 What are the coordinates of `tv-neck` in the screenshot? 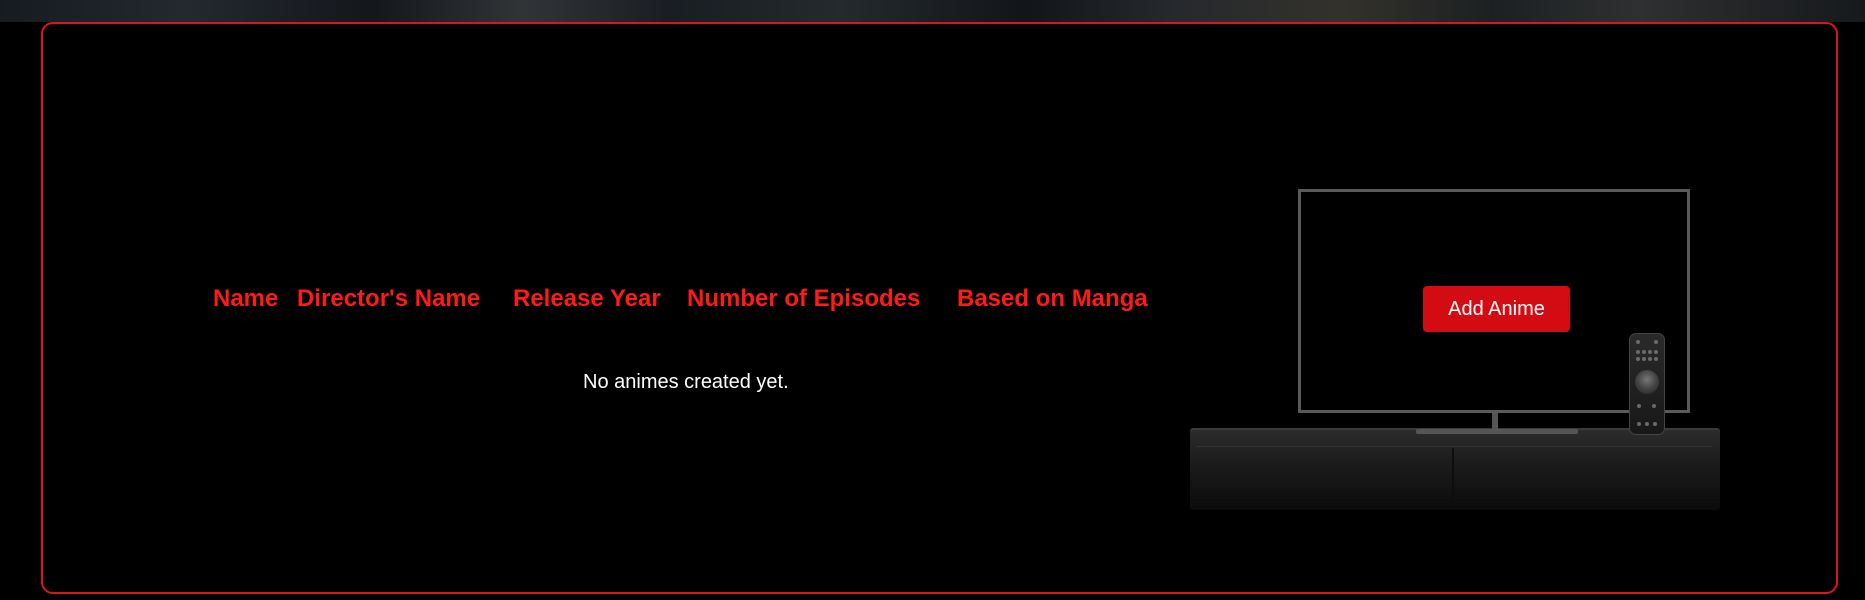 It's located at (1495, 421).